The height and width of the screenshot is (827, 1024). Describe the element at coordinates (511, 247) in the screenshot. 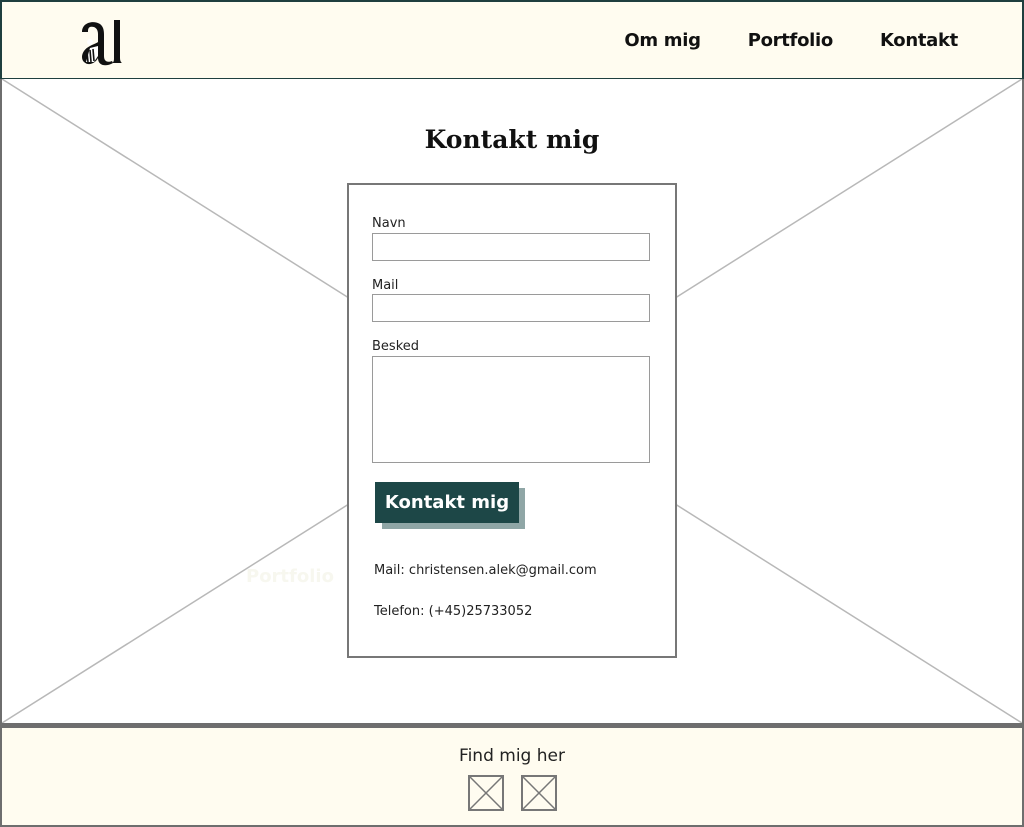

I see `name-input` at that location.